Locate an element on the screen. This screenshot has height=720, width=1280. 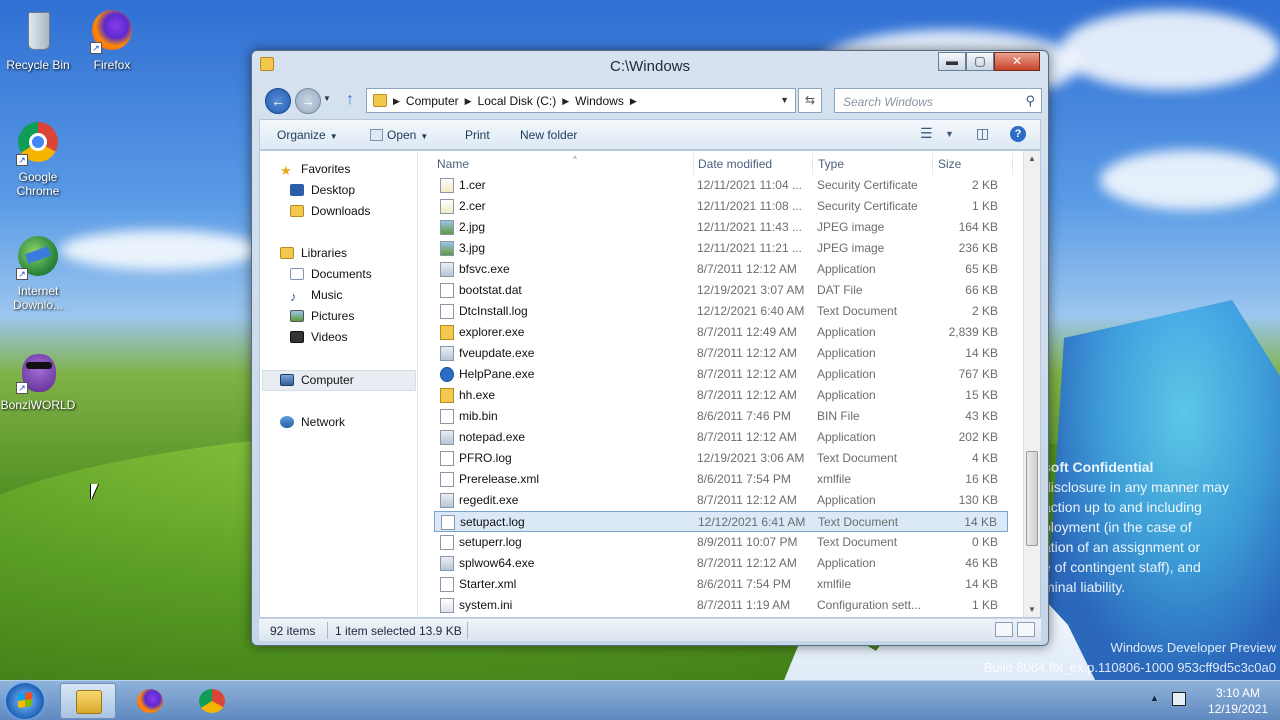
nav-network: Network is located at coordinates (312, 422).